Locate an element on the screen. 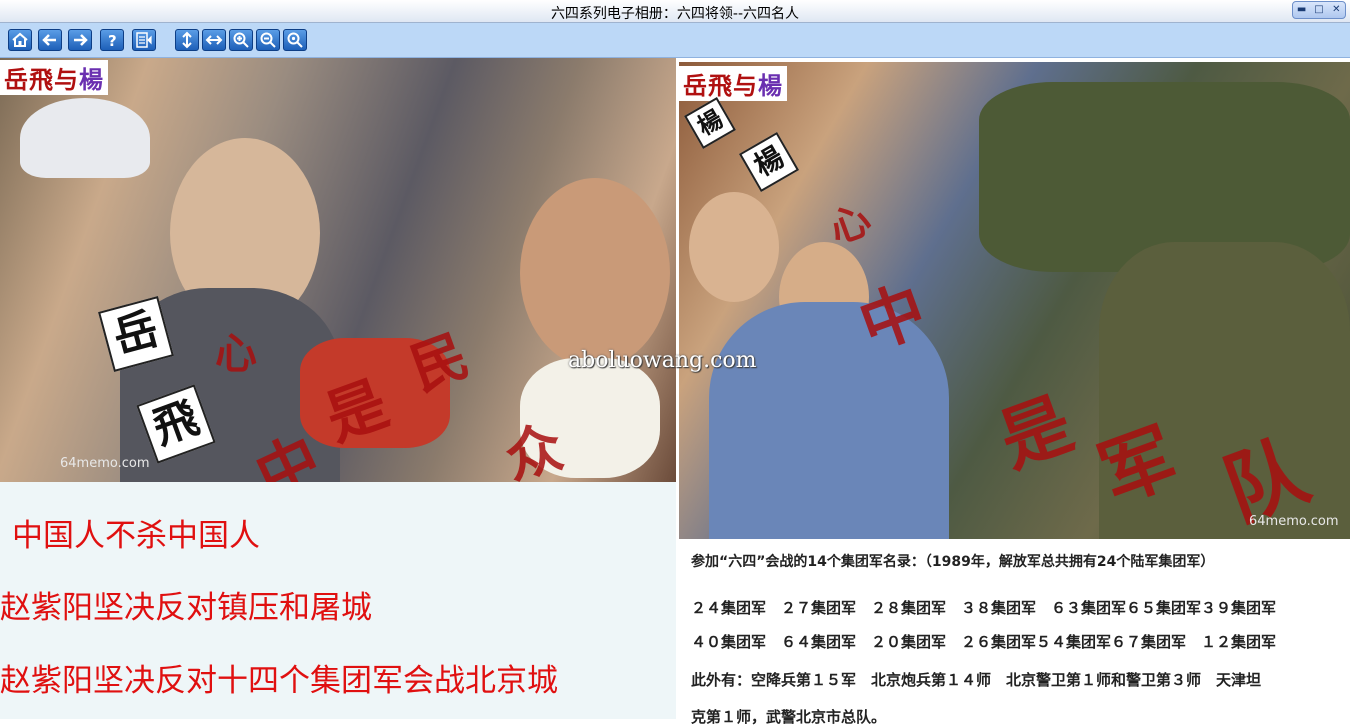 The height and width of the screenshot is (727, 1350). window-controls: ▬ □ ✕ is located at coordinates (1319, 10).